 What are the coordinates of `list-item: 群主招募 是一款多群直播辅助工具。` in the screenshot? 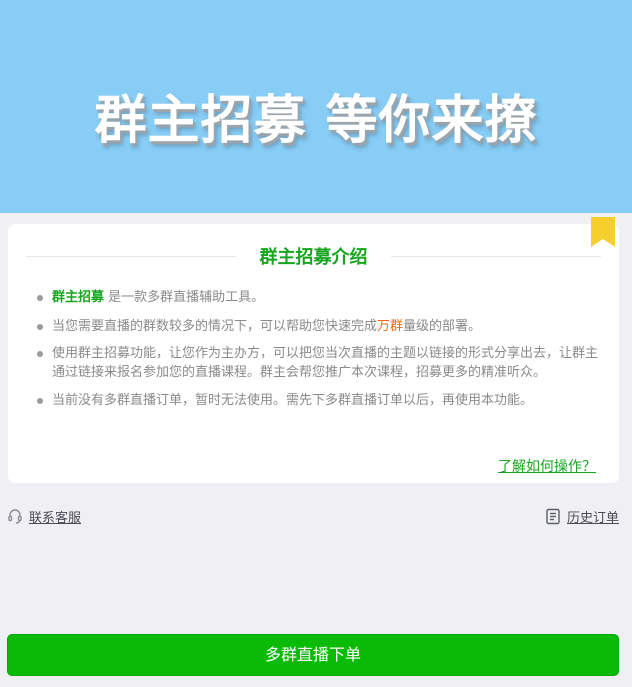 It's located at (321, 297).